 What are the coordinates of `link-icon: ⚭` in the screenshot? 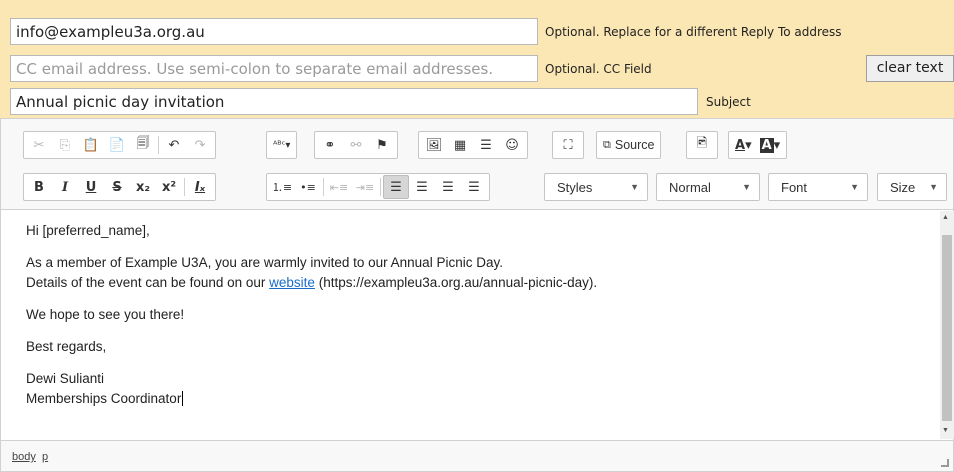 It's located at (330, 145).